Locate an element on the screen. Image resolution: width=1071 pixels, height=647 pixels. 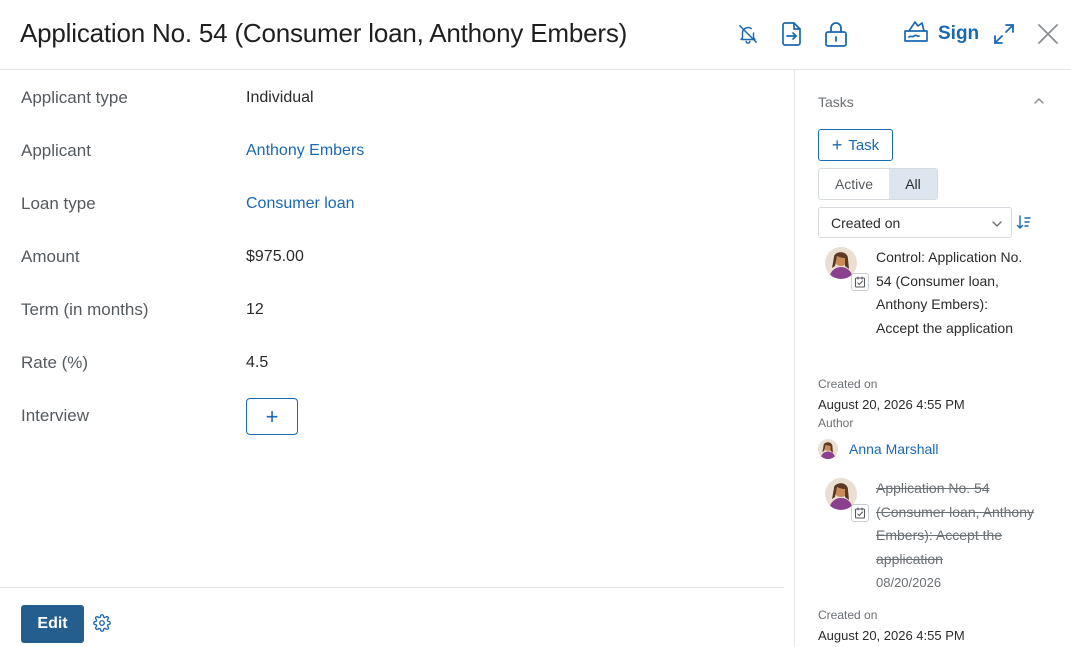
field-value: $975.00 is located at coordinates (275, 256).